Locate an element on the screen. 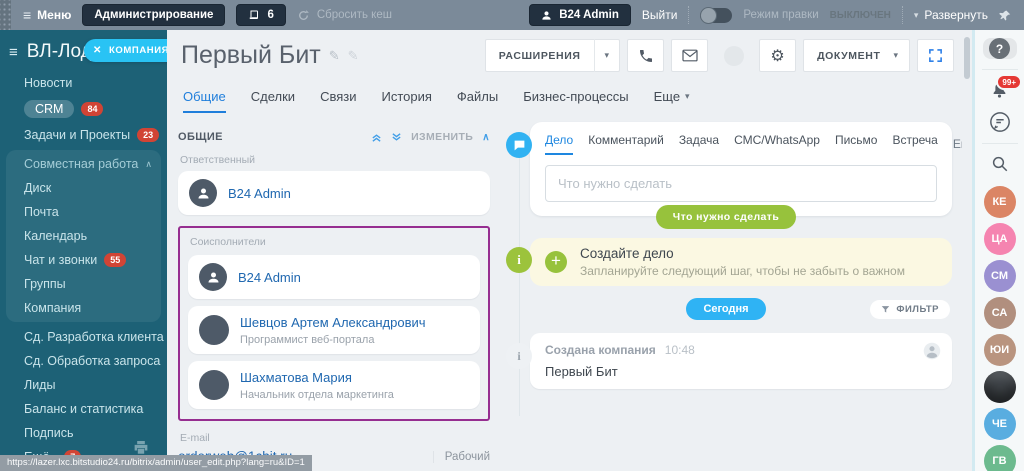 This screenshot has height=471, width=1024. rail-avatar: ЧЕ is located at coordinates (999, 424).